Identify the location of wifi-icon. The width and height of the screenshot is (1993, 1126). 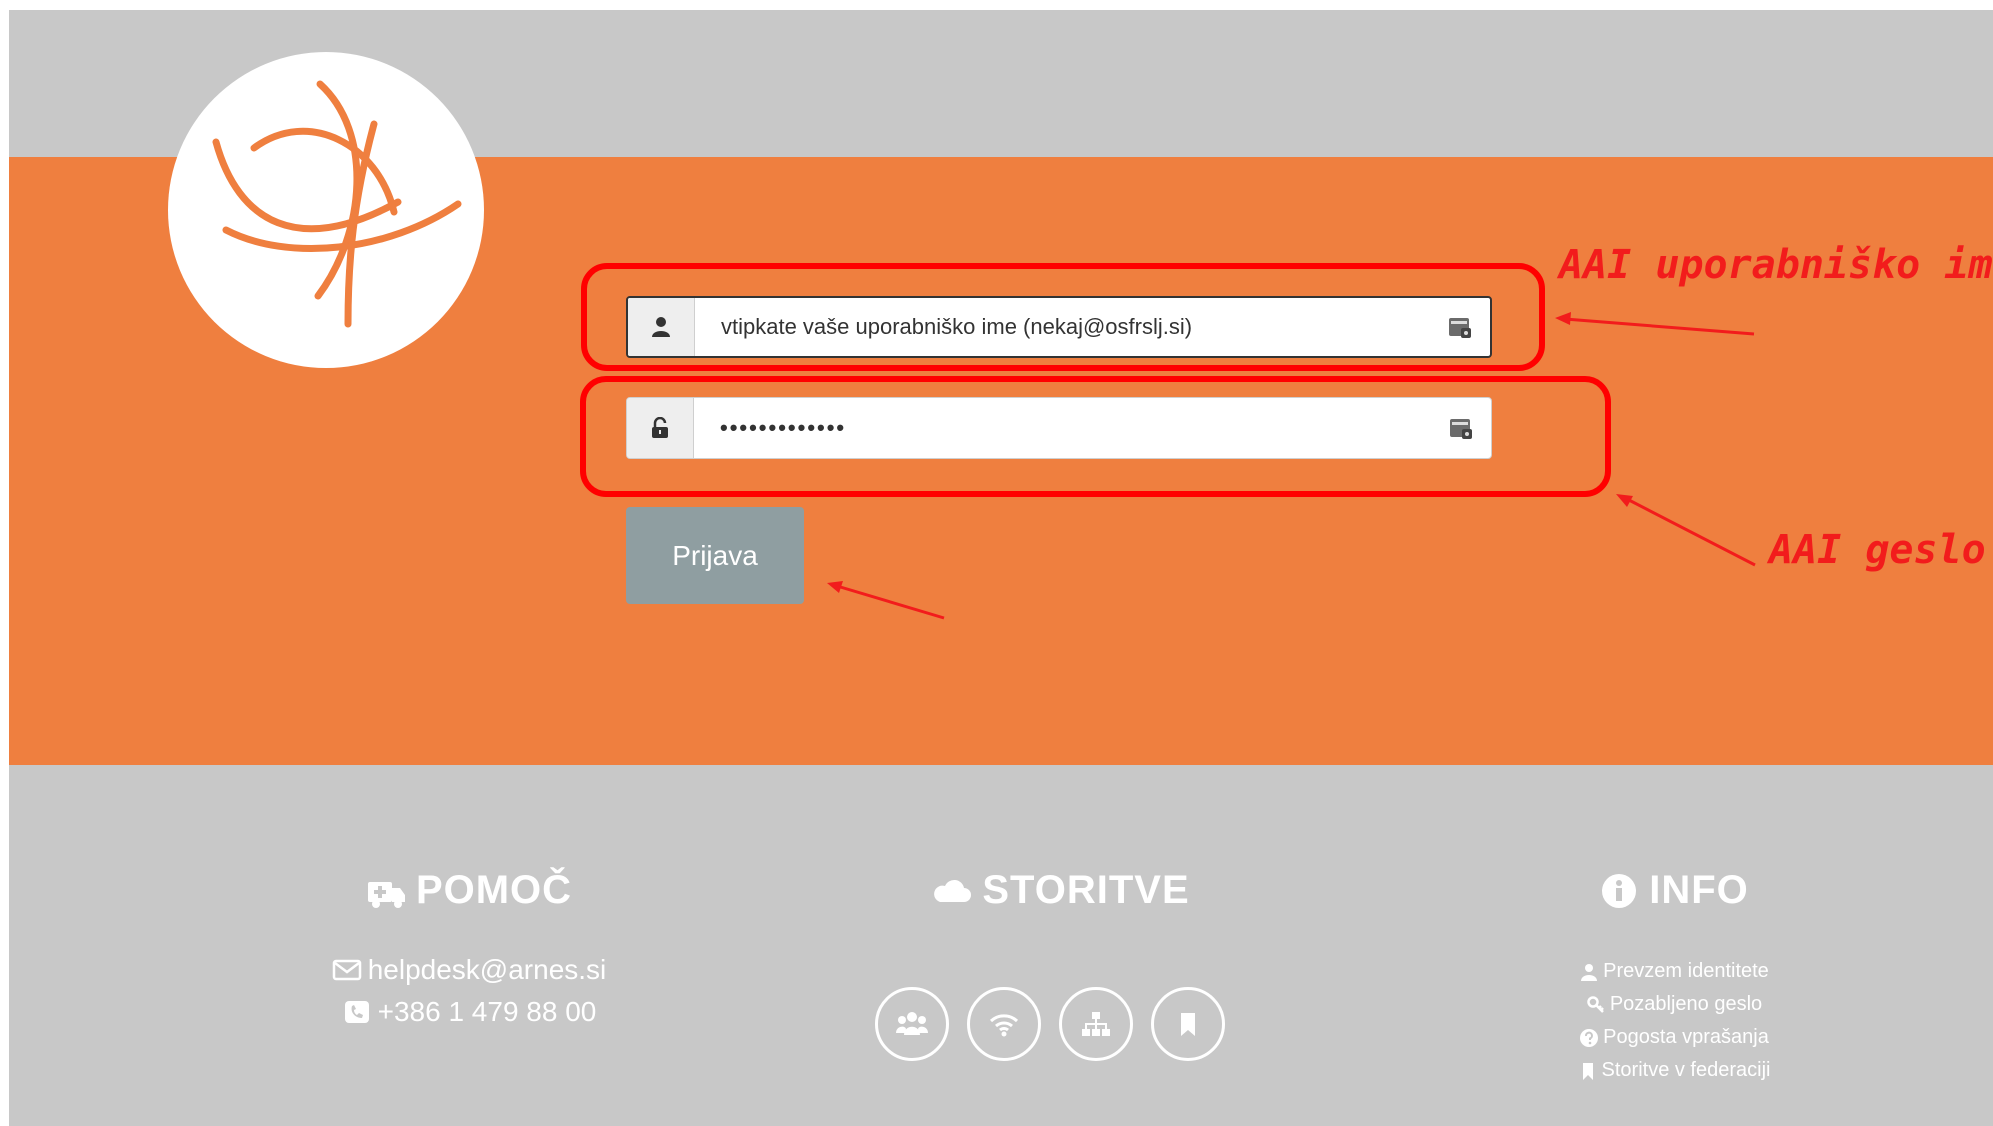
(1004, 1025).